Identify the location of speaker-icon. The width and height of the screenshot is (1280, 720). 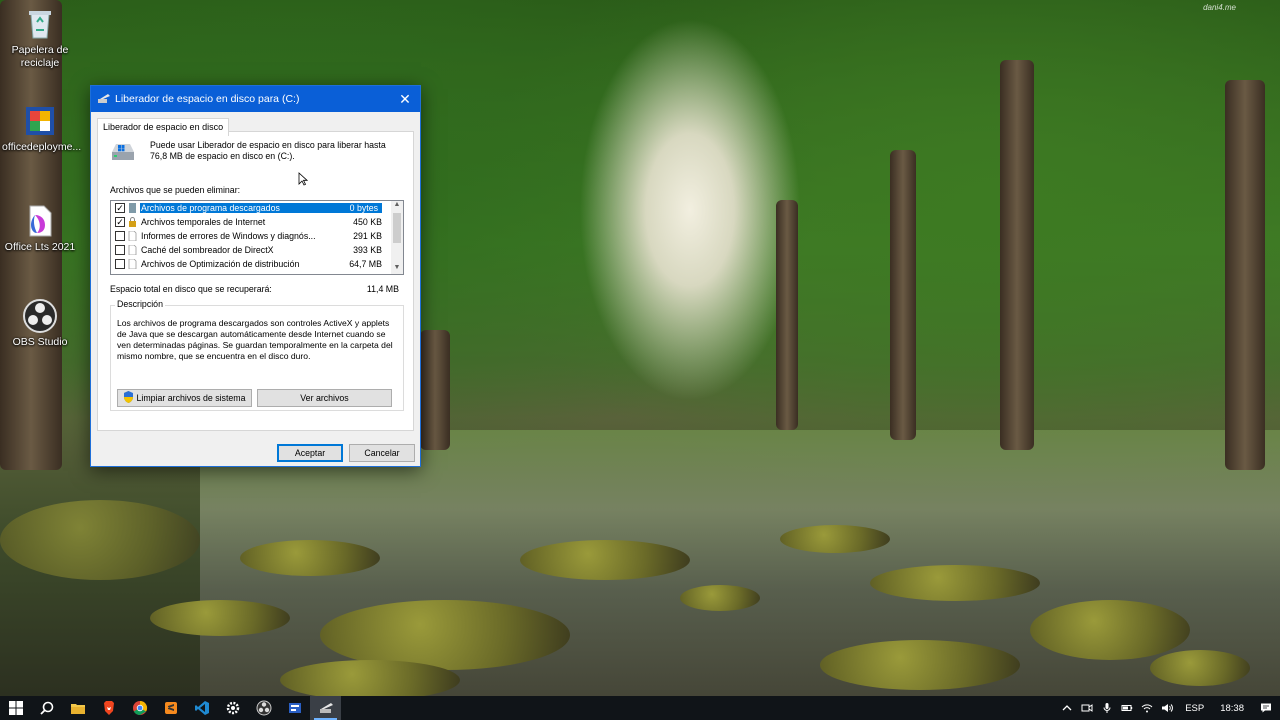
(1168, 708).